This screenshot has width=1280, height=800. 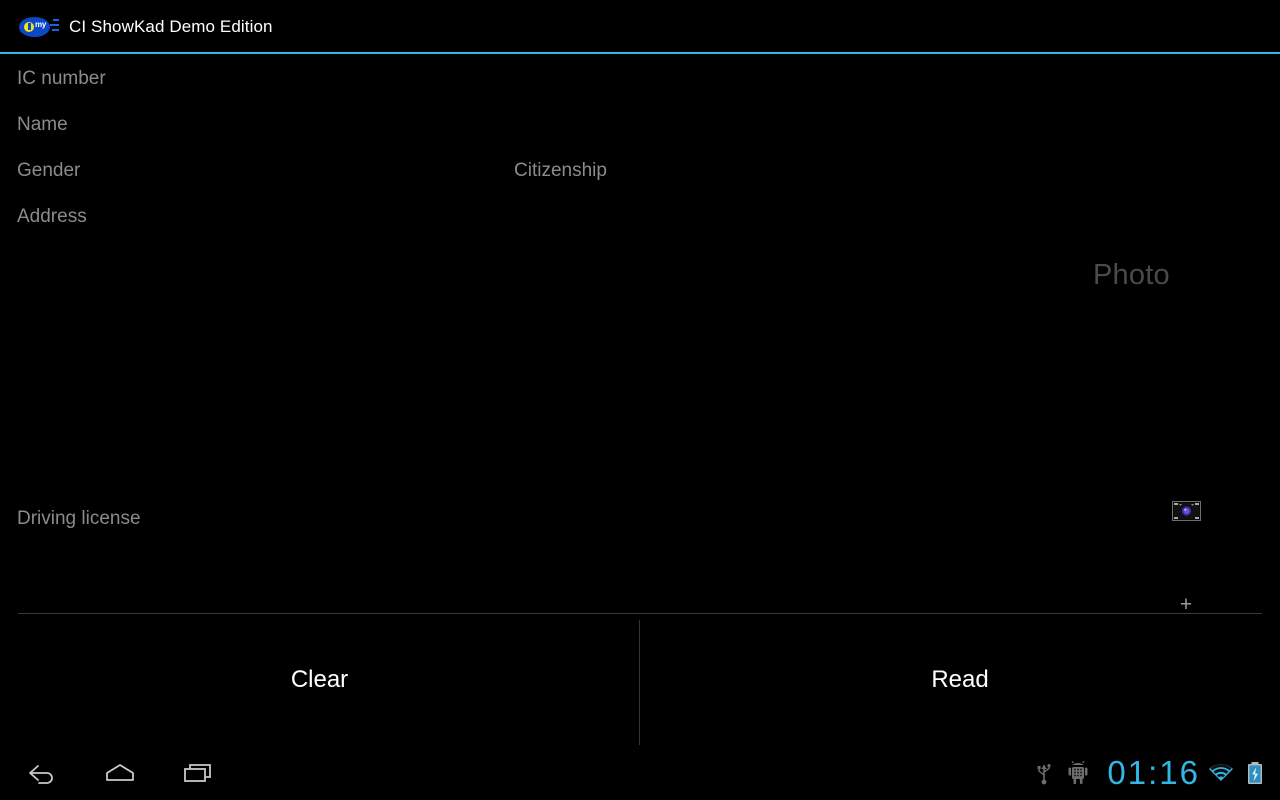 What do you see at coordinates (640, 26) in the screenshot?
I see `title-bar: my CI ShowKad Demo Edition` at bounding box center [640, 26].